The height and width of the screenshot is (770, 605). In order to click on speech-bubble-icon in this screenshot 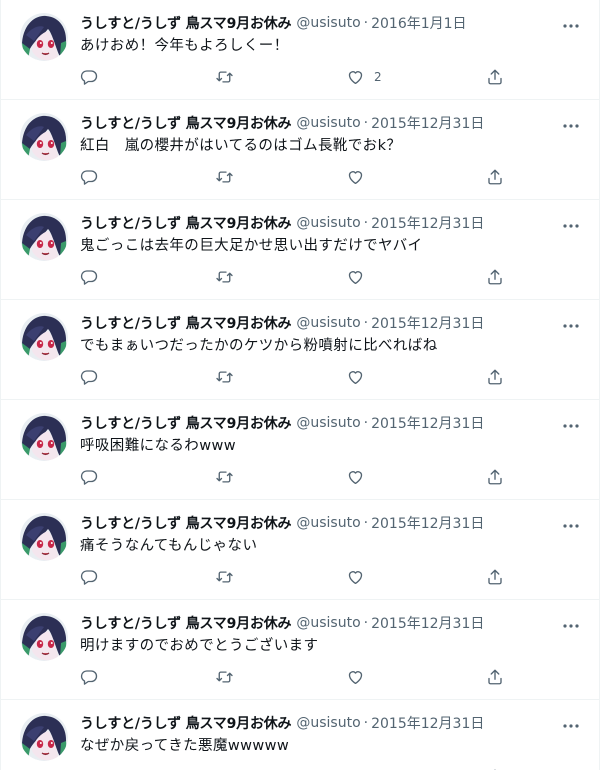, I will do `click(89, 377)`.